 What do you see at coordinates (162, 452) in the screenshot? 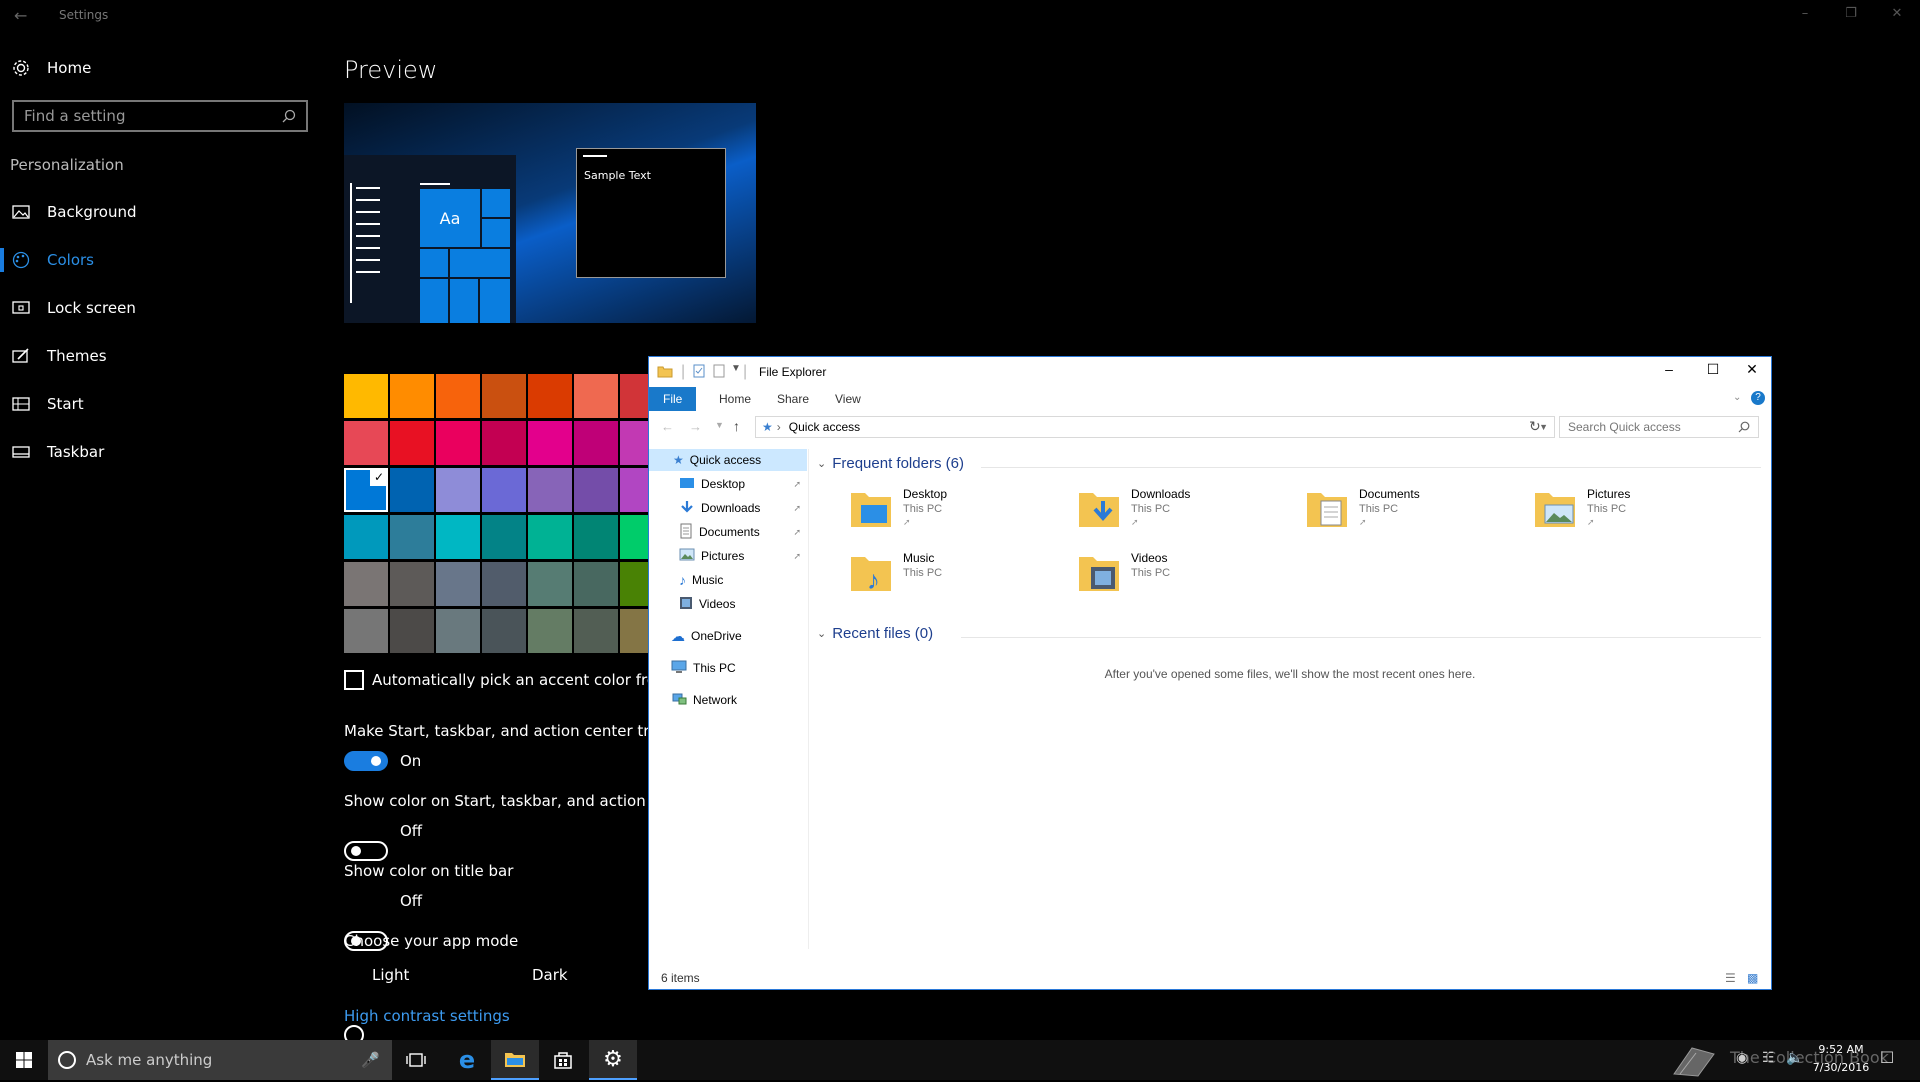
I see `sidebar-item-taskbar: Taskbar` at bounding box center [162, 452].